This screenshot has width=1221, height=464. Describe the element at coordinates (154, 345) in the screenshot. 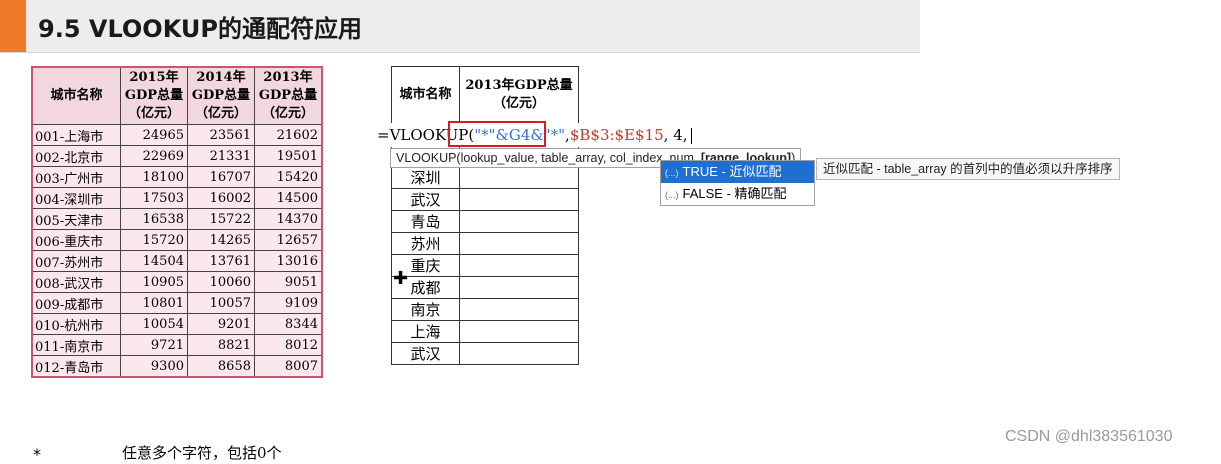

I see `source-gdp-cell: 9721` at that location.